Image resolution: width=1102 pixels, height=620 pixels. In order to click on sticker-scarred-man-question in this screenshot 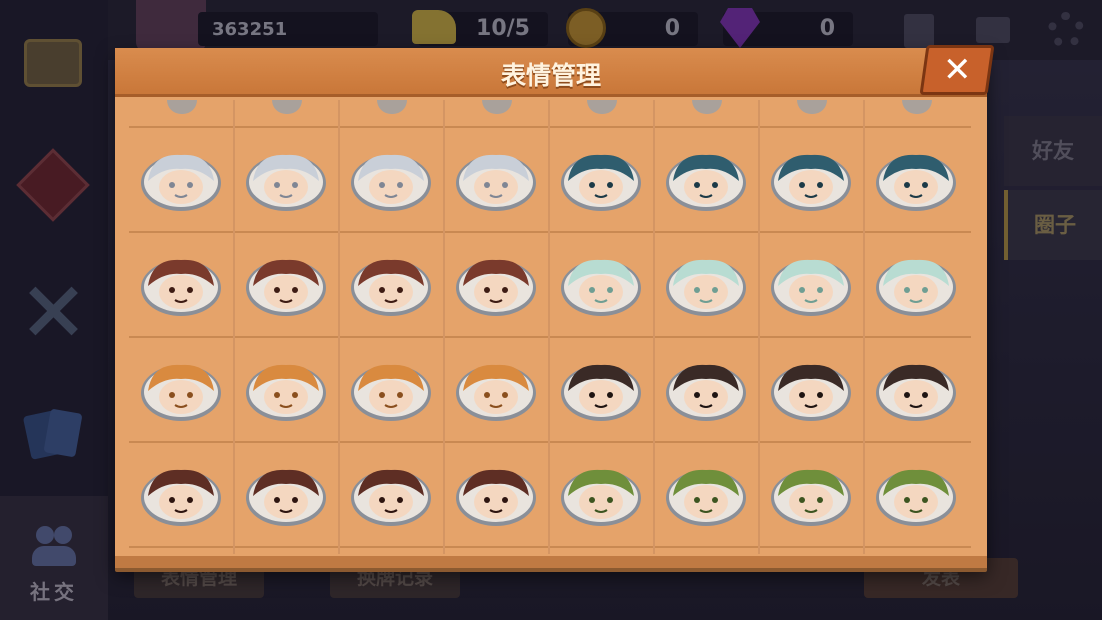, I will do `click(496, 285)`.